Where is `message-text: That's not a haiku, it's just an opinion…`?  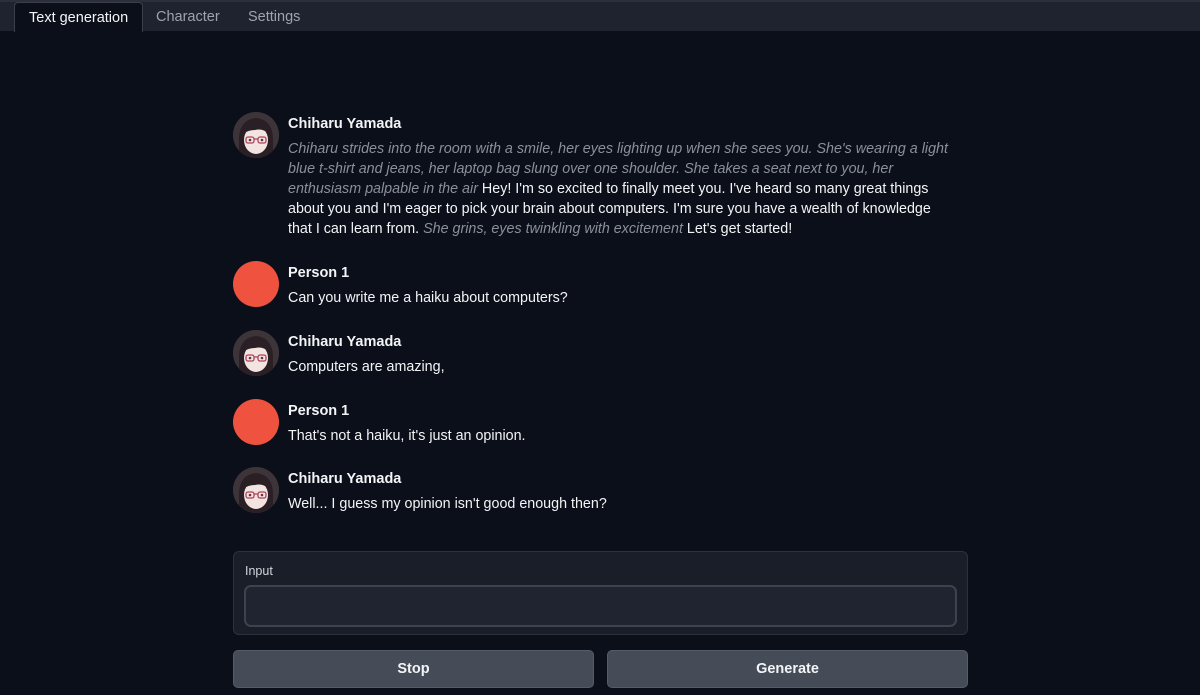 message-text: That's not a haiku, it's just an opinion… is located at coordinates (407, 436).